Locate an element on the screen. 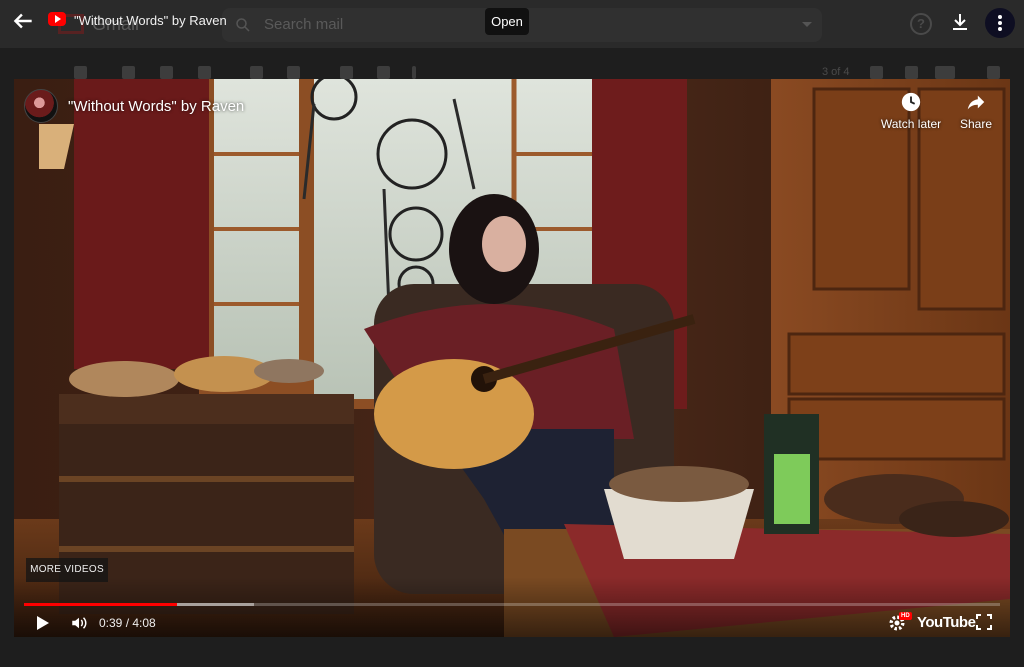 This screenshot has width=1024, height=667. open-button: Open is located at coordinates (507, 21).